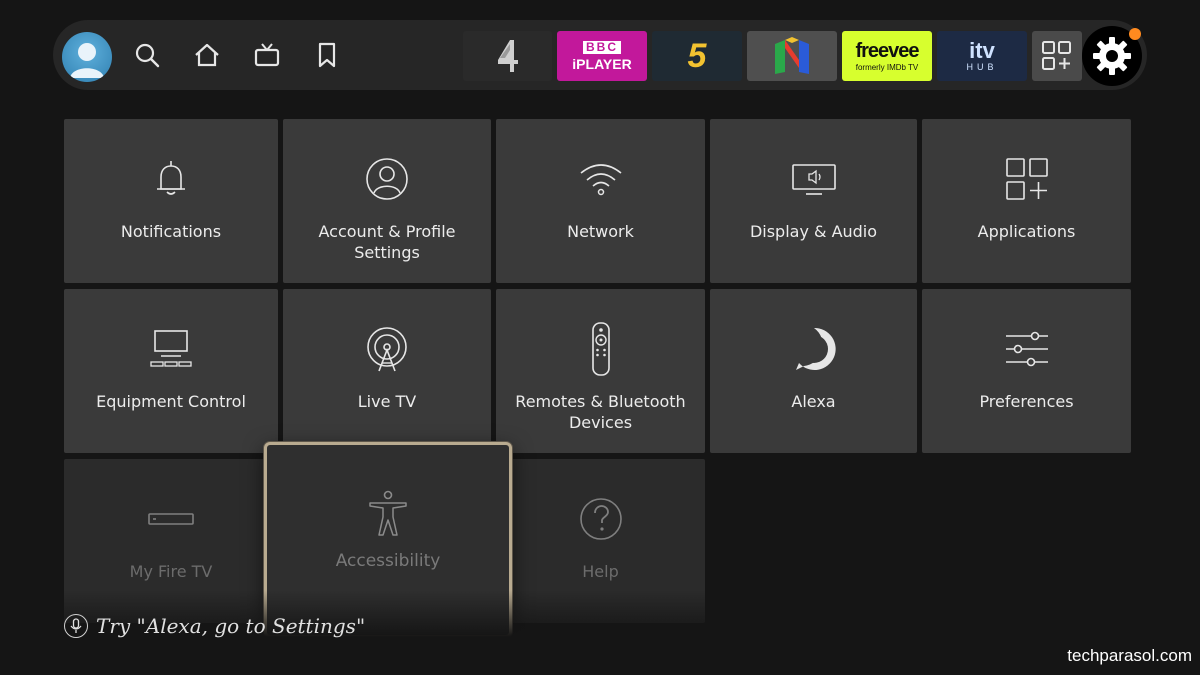 Image resolution: width=1200 pixels, height=675 pixels. I want to click on voice-hint-text: Try "Alexa, go to Settings", so click(231, 626).